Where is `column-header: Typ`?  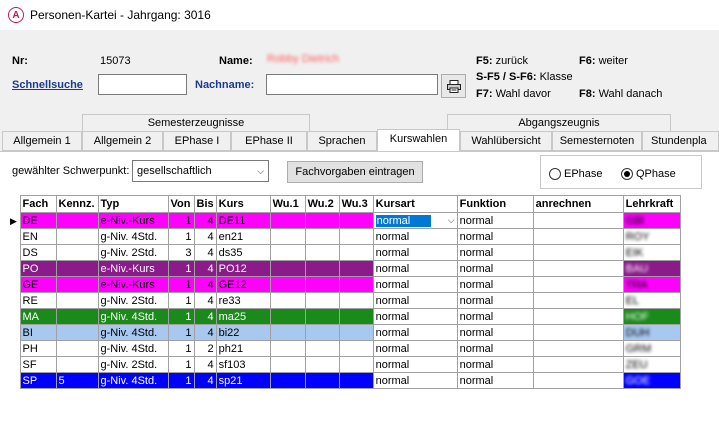
column-header: Typ is located at coordinates (133, 204).